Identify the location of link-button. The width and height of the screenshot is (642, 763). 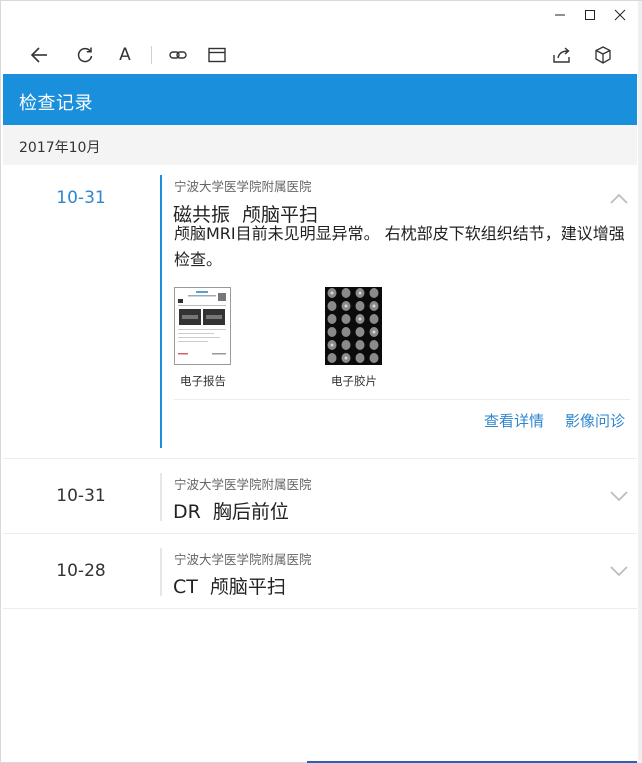
(178, 55).